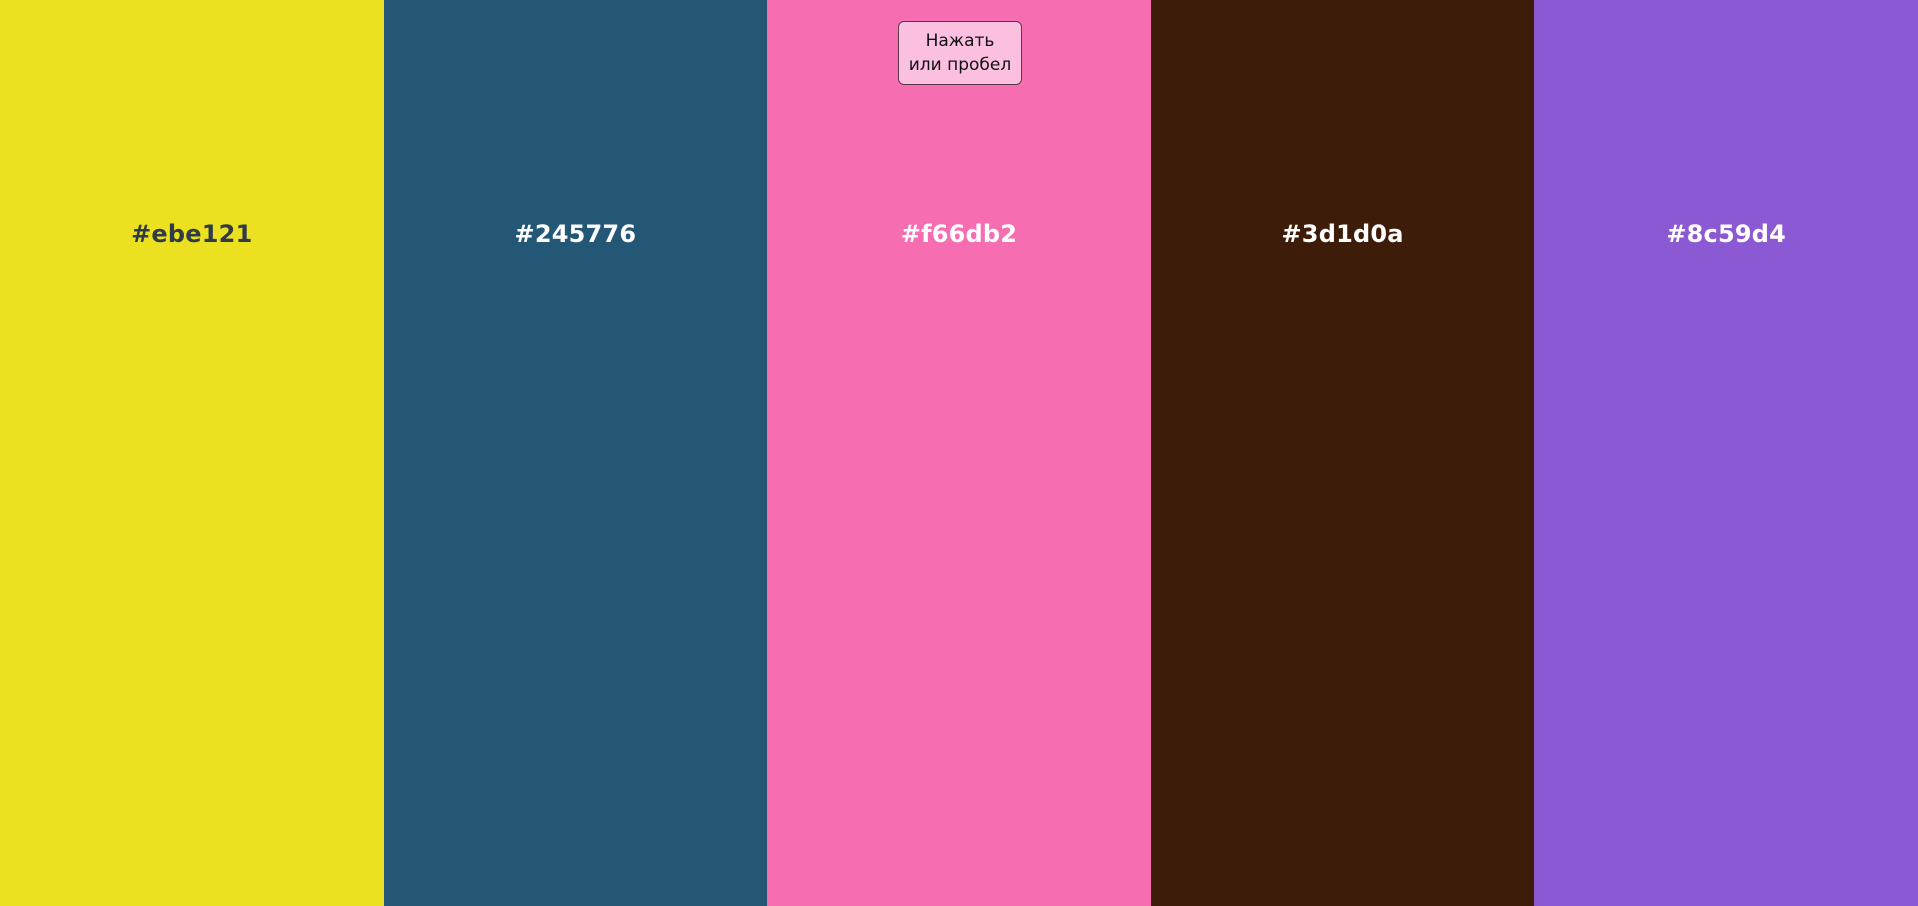 This screenshot has height=906, width=1918. I want to click on color-hex-label: #ebe121, so click(192, 234).